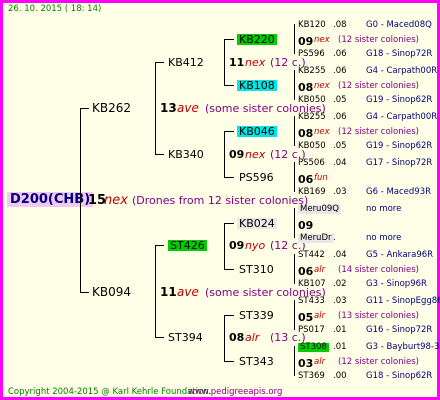 This screenshot has width=440, height=400. What do you see at coordinates (257, 223) in the screenshot?
I see `ggp-name: KB024` at bounding box center [257, 223].